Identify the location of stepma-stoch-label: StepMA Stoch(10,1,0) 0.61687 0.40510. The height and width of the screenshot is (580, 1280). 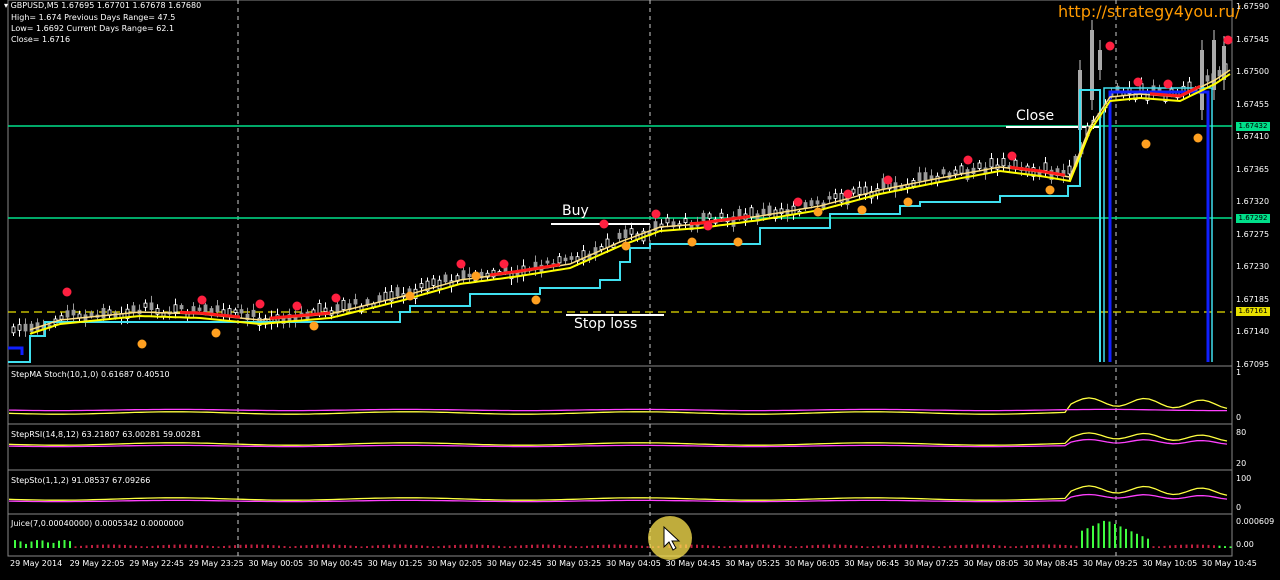
(90, 374).